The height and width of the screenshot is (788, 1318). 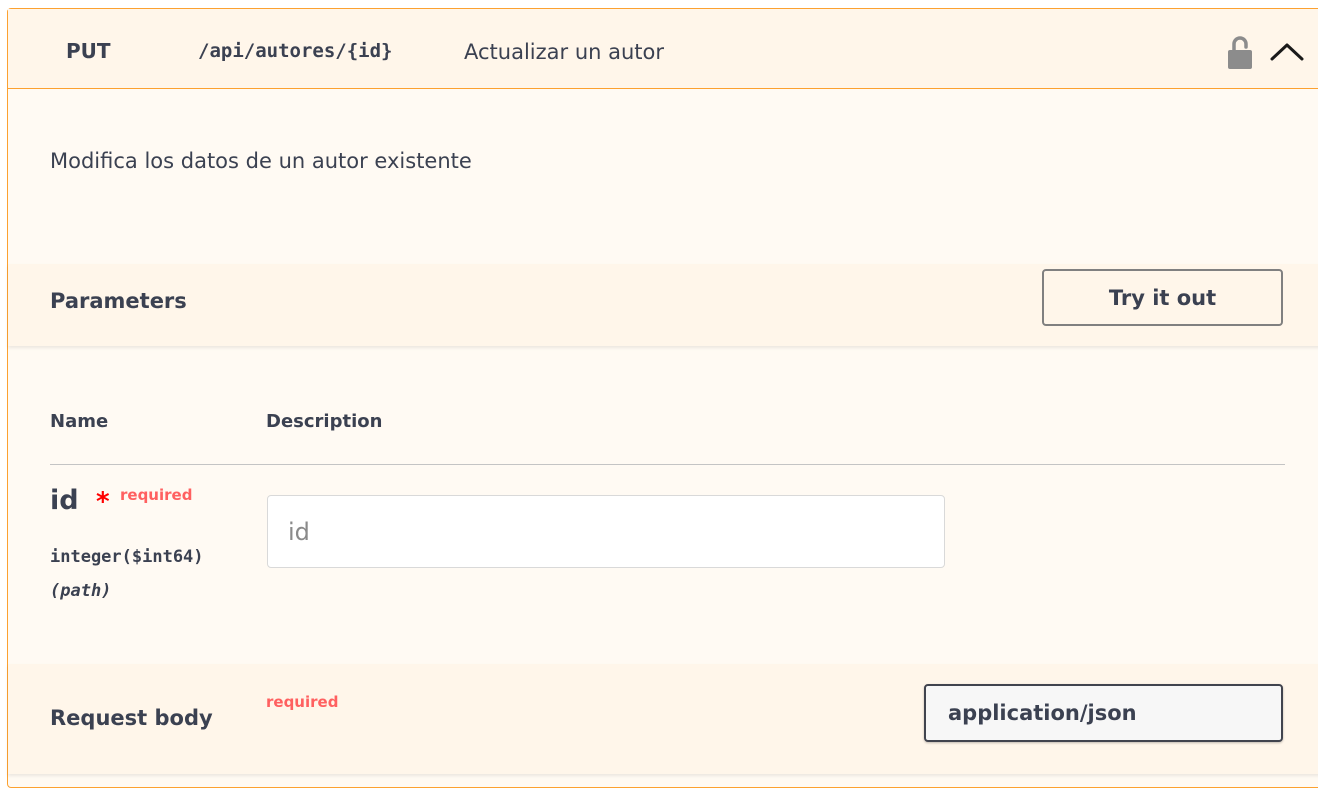 What do you see at coordinates (127, 557) in the screenshot?
I see `parameter-type: integer($int64)` at bounding box center [127, 557].